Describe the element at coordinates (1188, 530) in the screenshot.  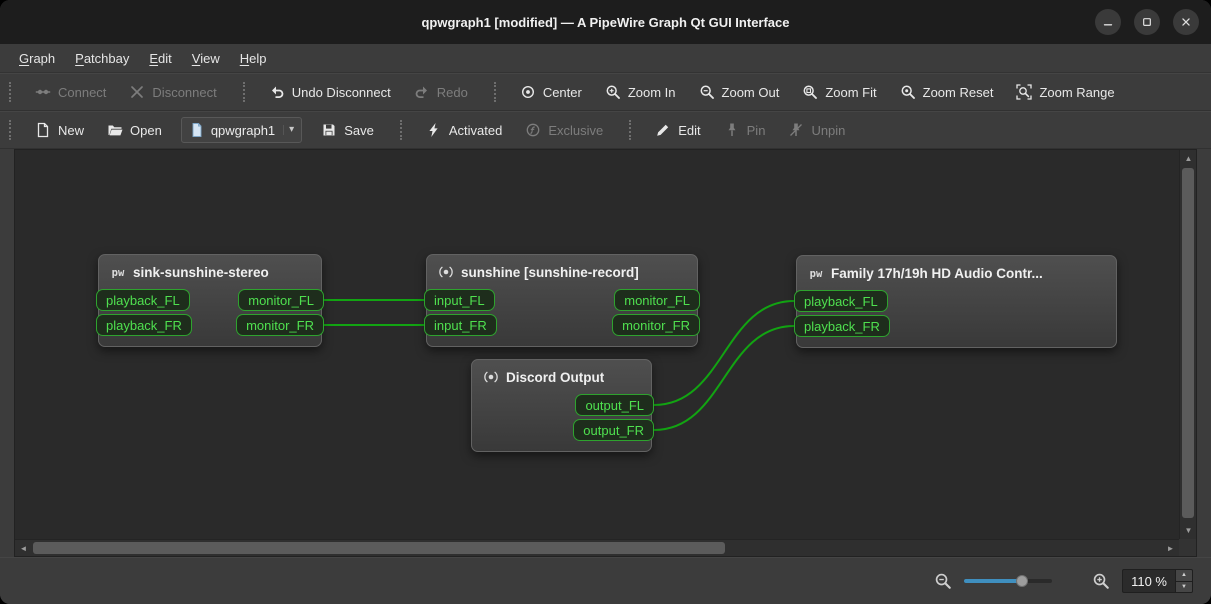
I see `scroll-down-icon: ▼` at that location.